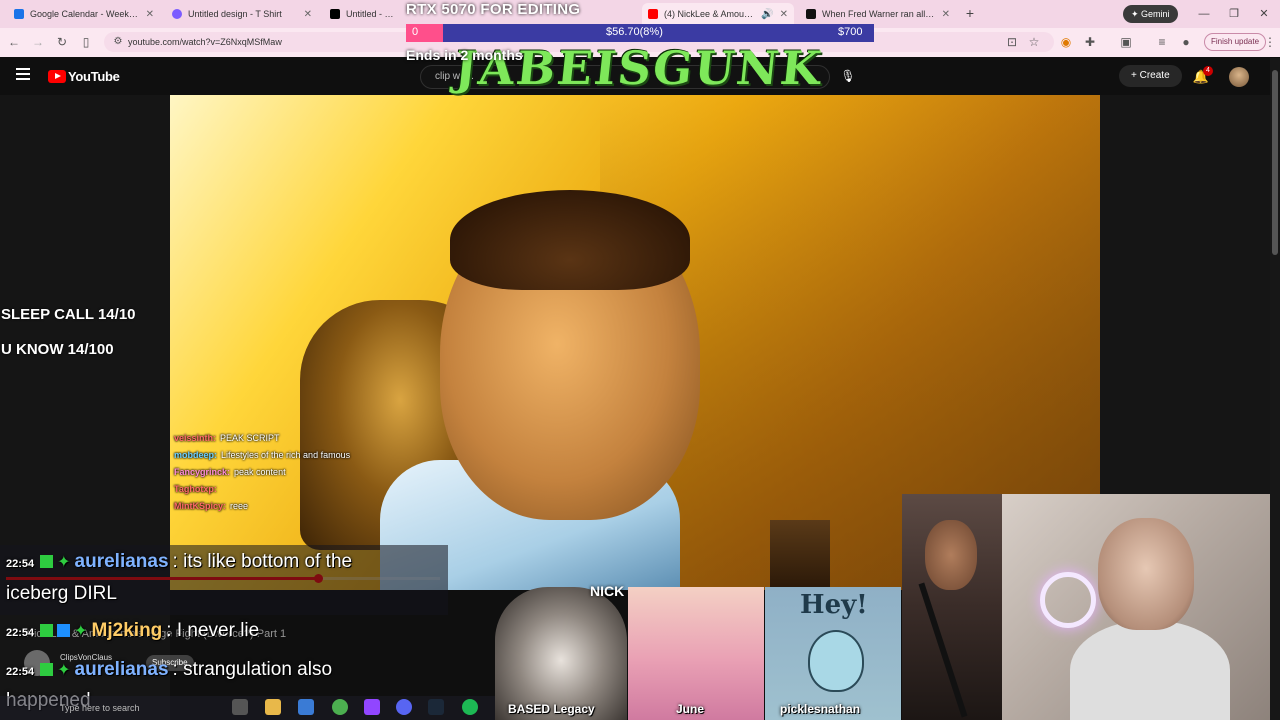 The height and width of the screenshot is (720, 1280). What do you see at coordinates (252, 669) in the screenshot?
I see `chat-text: : strangulation also` at bounding box center [252, 669].